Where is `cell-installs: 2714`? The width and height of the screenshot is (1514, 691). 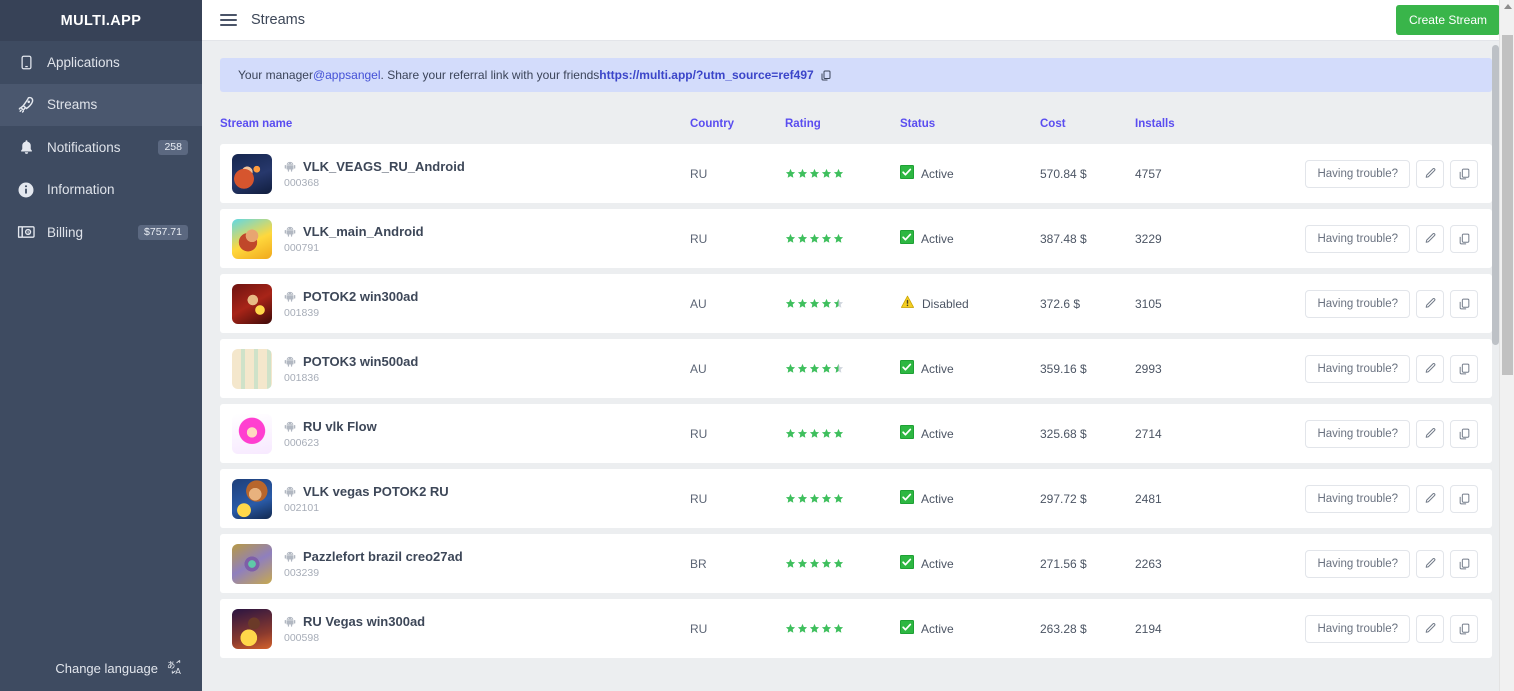
cell-installs: 2714 is located at coordinates (1200, 433).